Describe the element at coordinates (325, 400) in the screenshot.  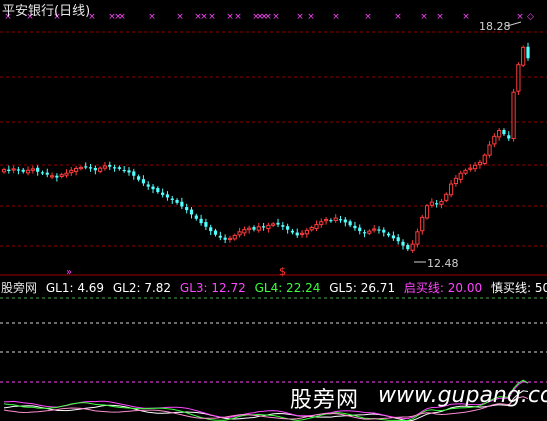
I see `watermark-brand: 股旁网` at that location.